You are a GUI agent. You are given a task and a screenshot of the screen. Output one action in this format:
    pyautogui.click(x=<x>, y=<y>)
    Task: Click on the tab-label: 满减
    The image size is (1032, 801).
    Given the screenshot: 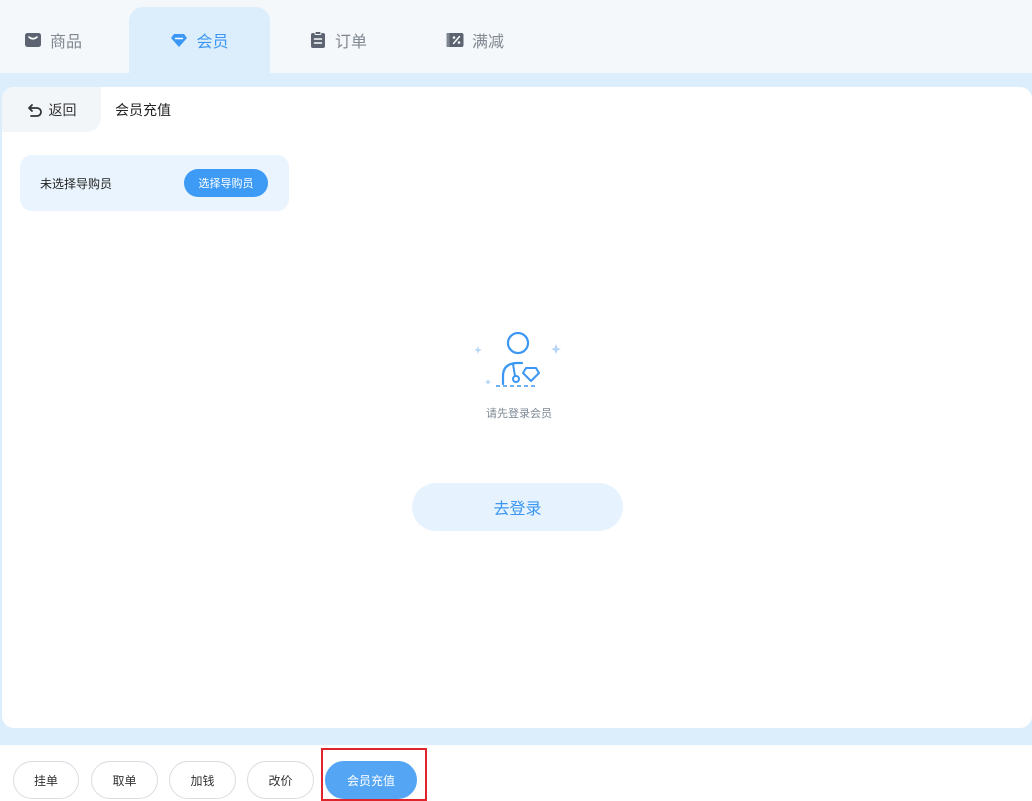 What is the action you would take?
    pyautogui.click(x=488, y=41)
    